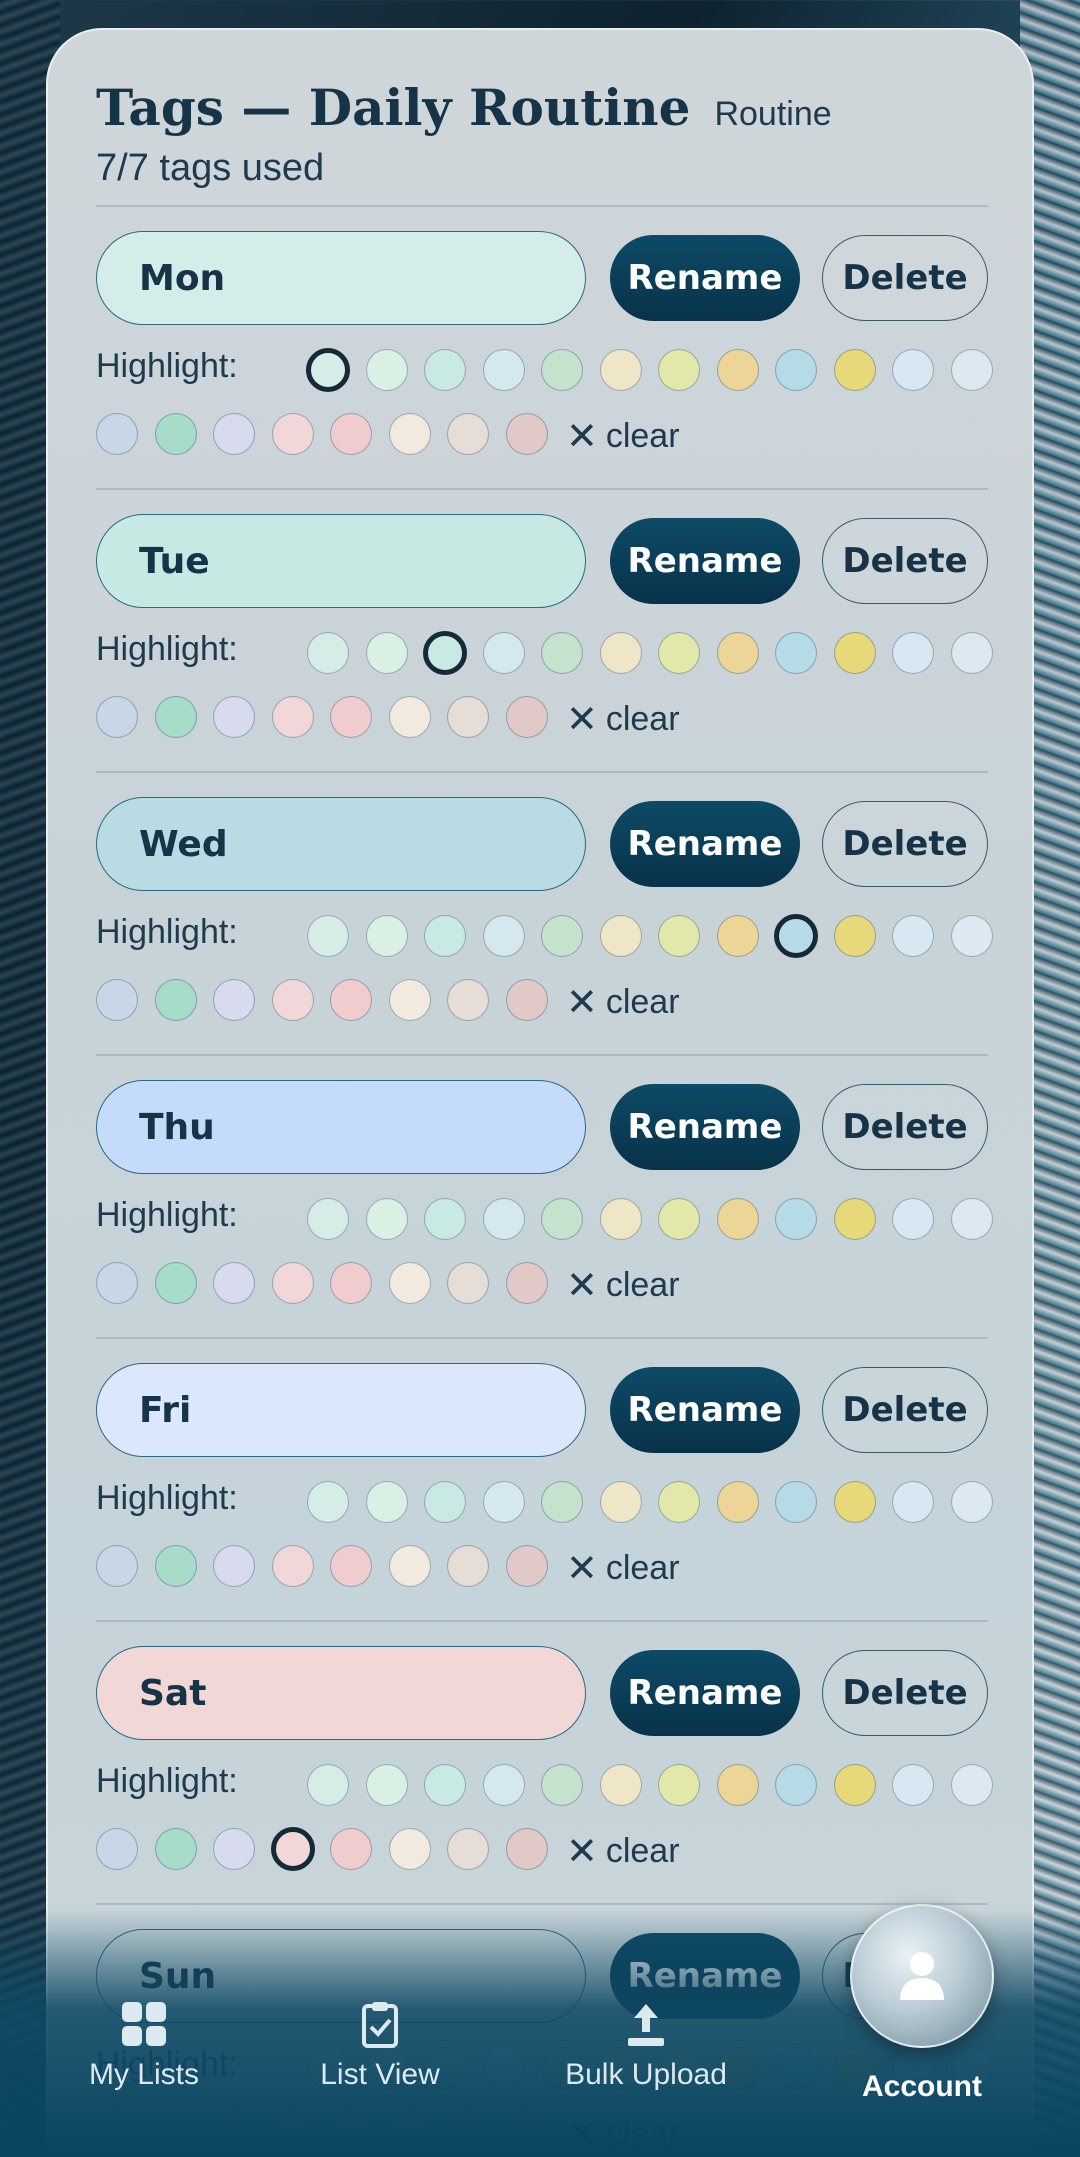  I want to click on nav-my-lists: My Lists, so click(144, 2046).